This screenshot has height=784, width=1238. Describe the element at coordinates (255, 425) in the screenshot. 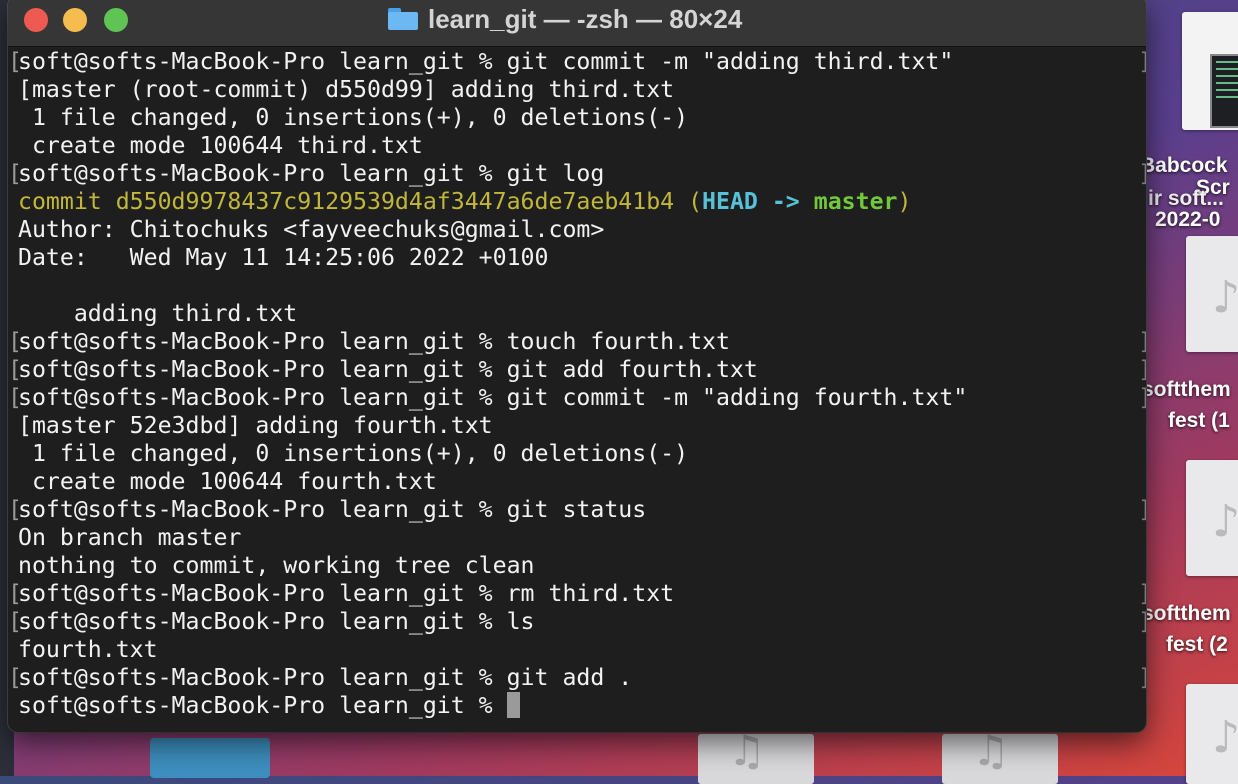

I see `terminal-line: [master 52e3dbd] adding fourth.txt` at that location.